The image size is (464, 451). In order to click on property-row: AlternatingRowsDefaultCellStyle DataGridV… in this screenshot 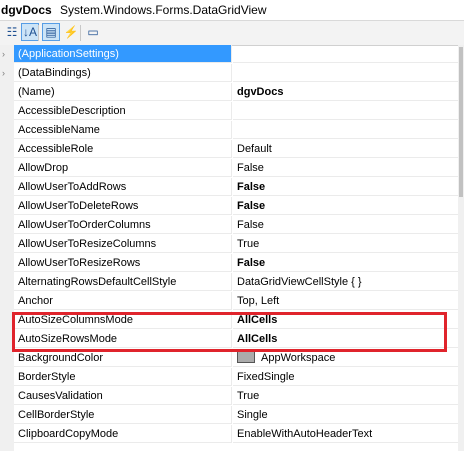, I will do `click(229, 282)`.